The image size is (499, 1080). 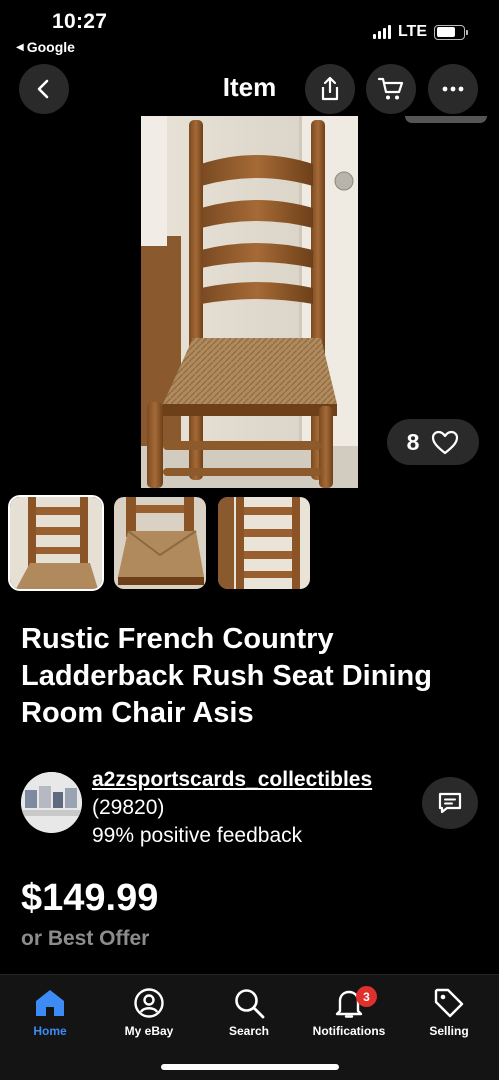 What do you see at coordinates (446, 119) in the screenshot?
I see `scroll-hint` at bounding box center [446, 119].